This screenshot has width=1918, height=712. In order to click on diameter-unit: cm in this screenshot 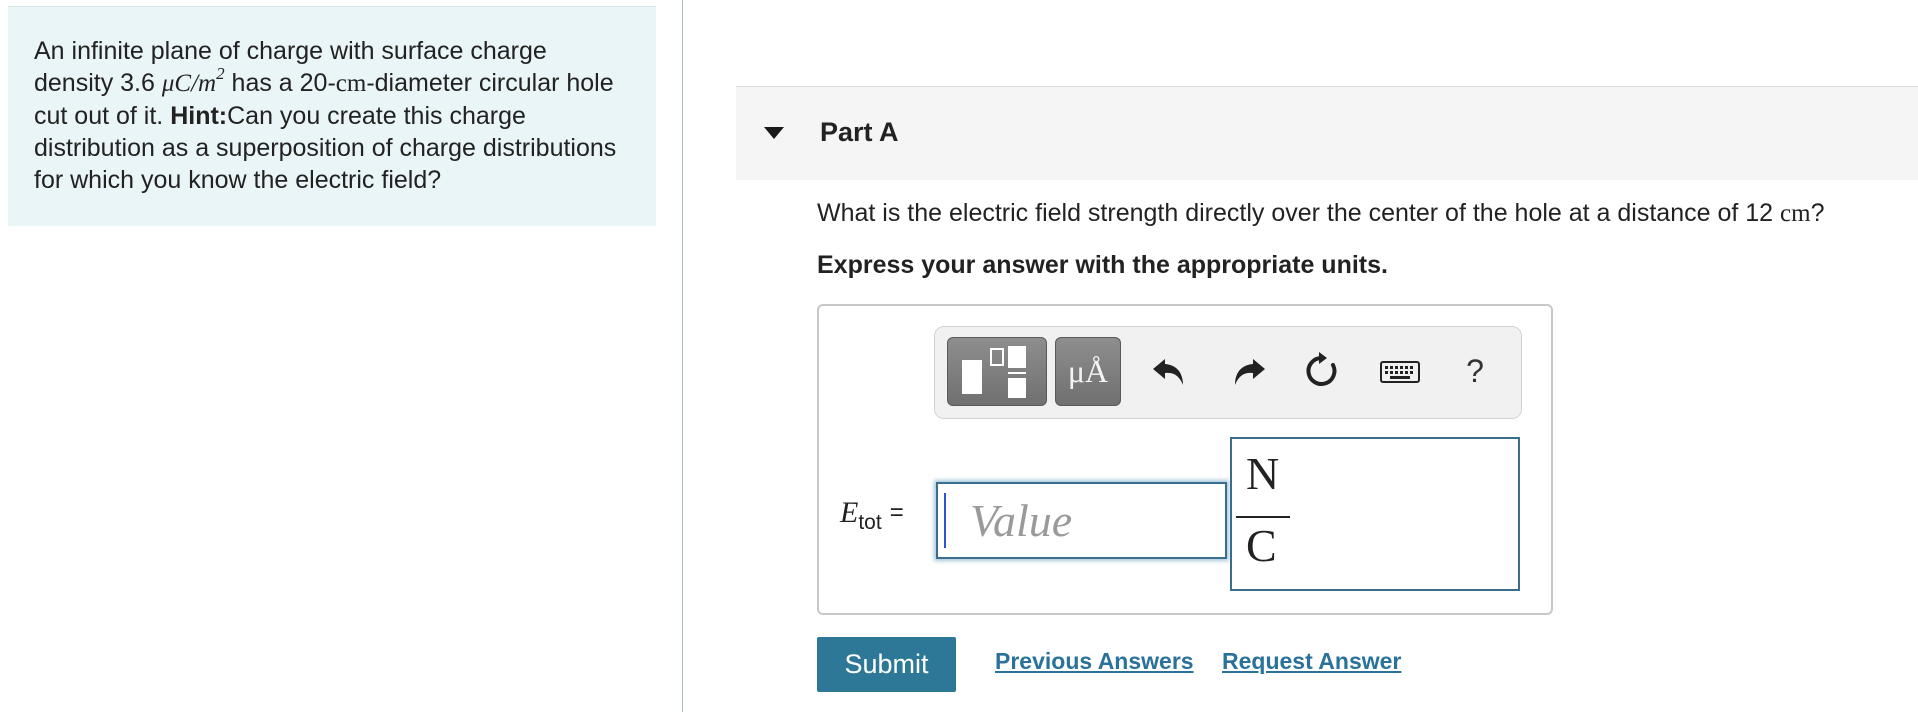, I will do `click(351, 83)`.